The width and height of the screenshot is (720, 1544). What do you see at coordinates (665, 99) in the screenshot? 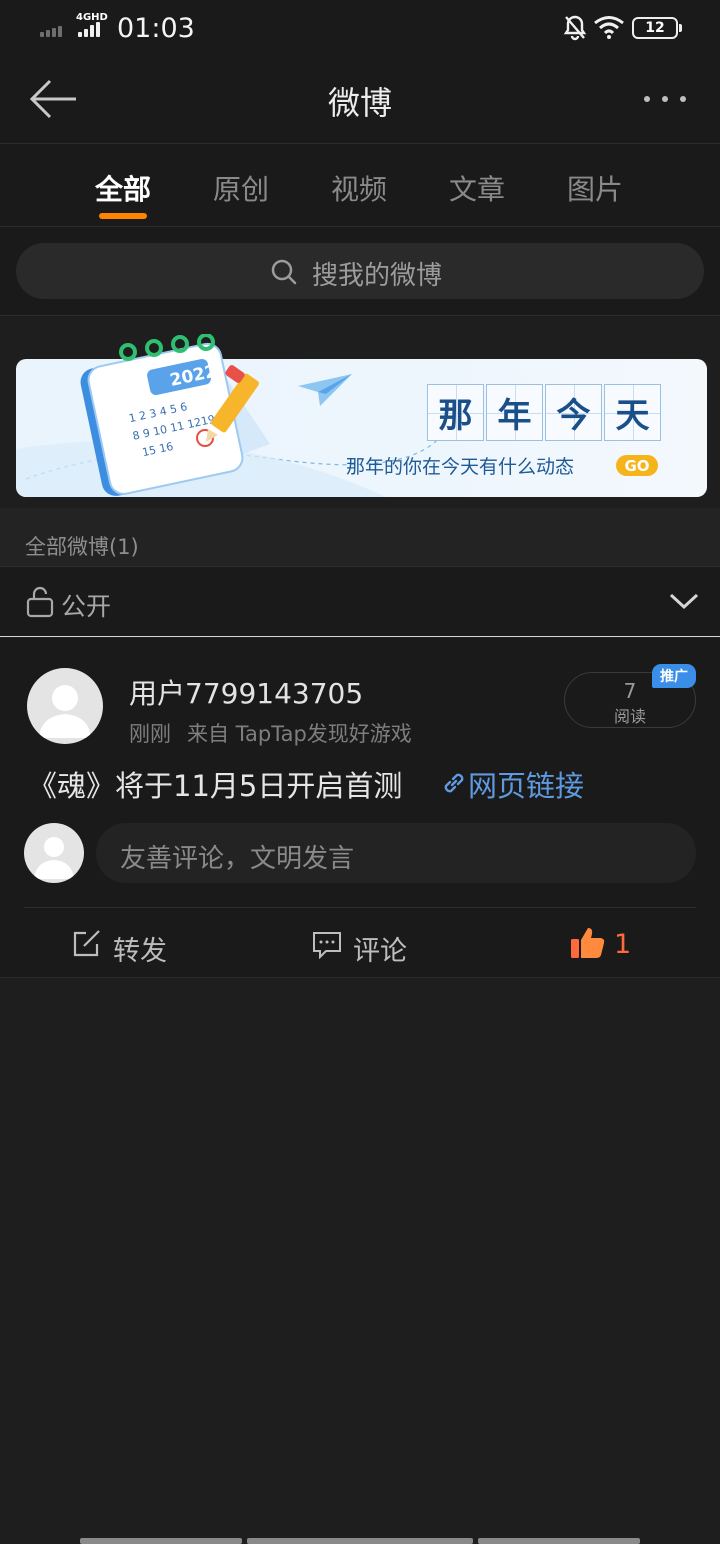
I see `more-dots-icon` at bounding box center [665, 99].